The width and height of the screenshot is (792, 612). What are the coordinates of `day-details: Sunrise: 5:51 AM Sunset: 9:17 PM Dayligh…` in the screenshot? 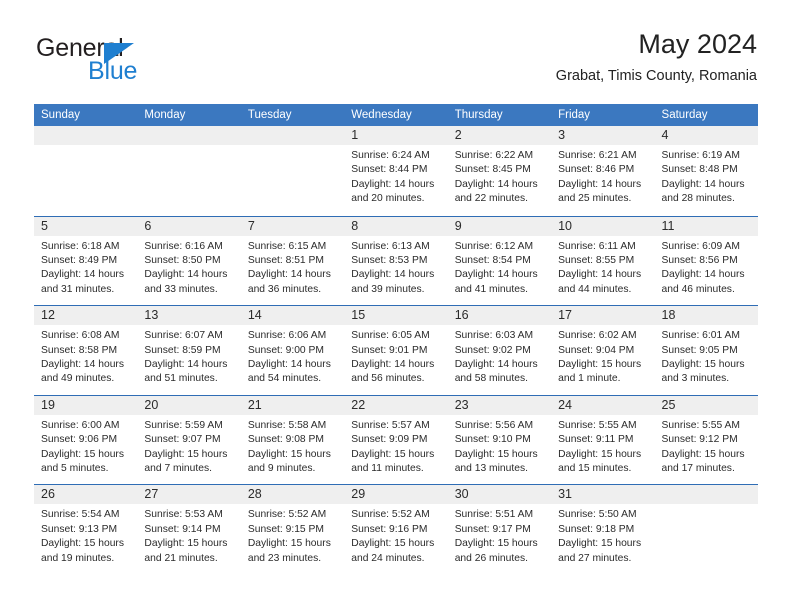 It's located at (499, 535).